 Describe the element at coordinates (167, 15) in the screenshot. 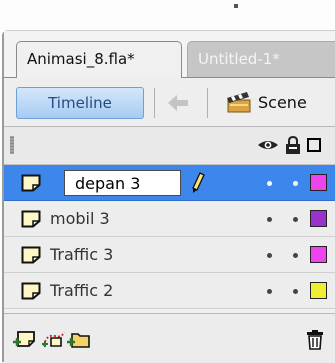

I see `window-top-strip` at that location.